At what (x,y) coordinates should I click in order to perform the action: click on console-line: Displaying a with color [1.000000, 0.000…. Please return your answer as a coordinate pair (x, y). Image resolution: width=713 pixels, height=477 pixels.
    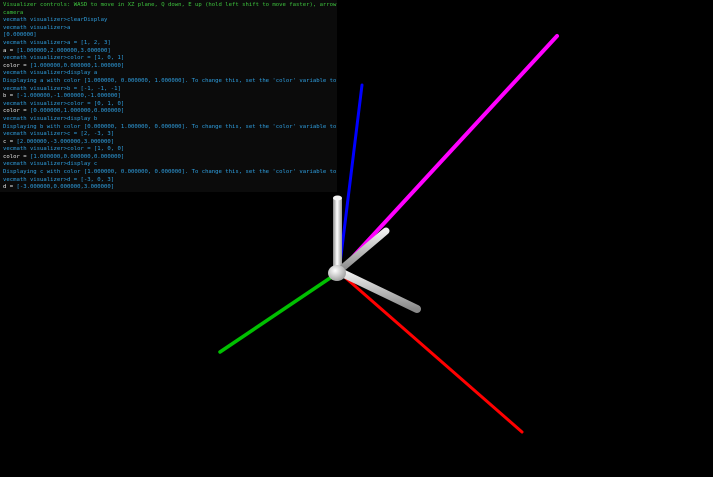
    Looking at the image, I should click on (170, 80).